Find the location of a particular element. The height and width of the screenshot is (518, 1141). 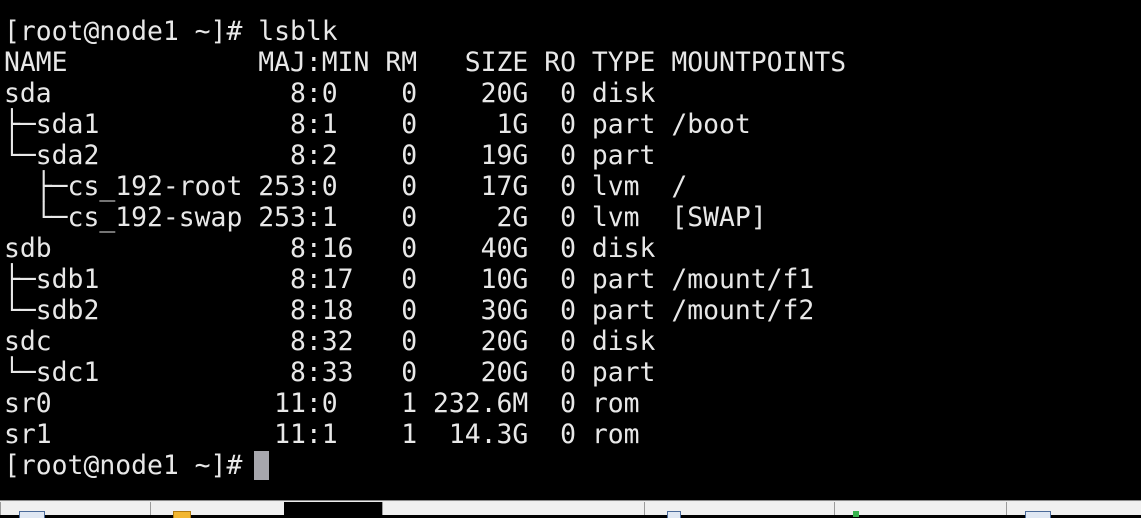

lsblk-row-cs-192-swap: └─cs_192-swap 253:1 0 2G 0 lvm [SWAP] is located at coordinates (385, 217).